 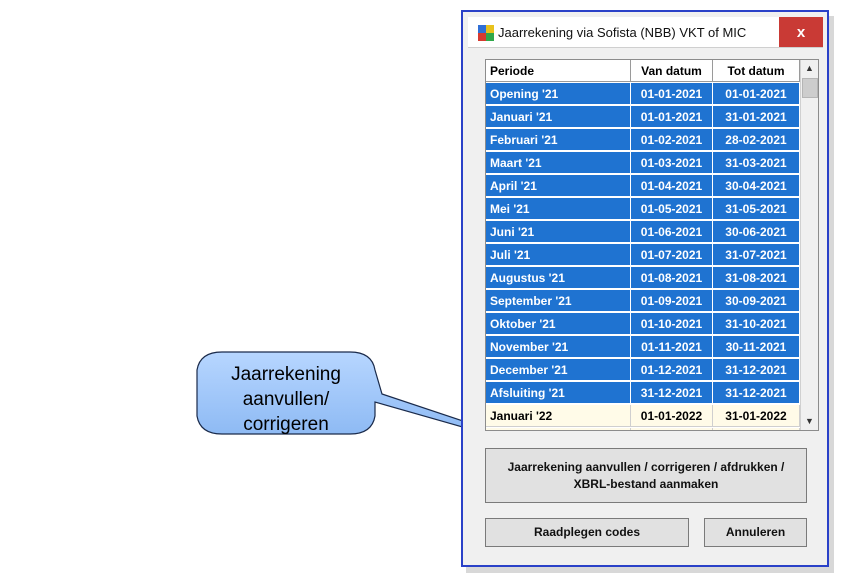 What do you see at coordinates (558, 117) in the screenshot?
I see `period-cell: Januari '21` at bounding box center [558, 117].